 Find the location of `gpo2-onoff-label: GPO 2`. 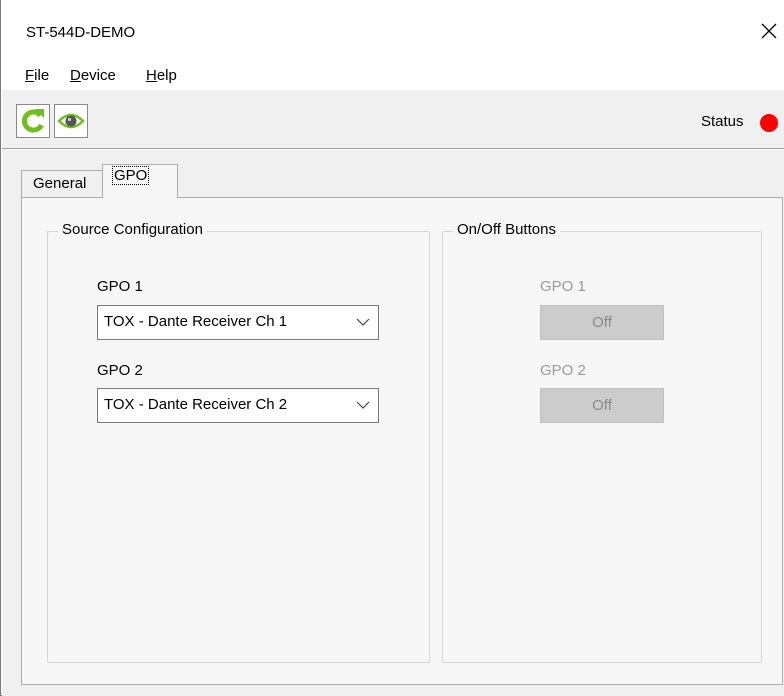

gpo2-onoff-label: GPO 2 is located at coordinates (563, 370).